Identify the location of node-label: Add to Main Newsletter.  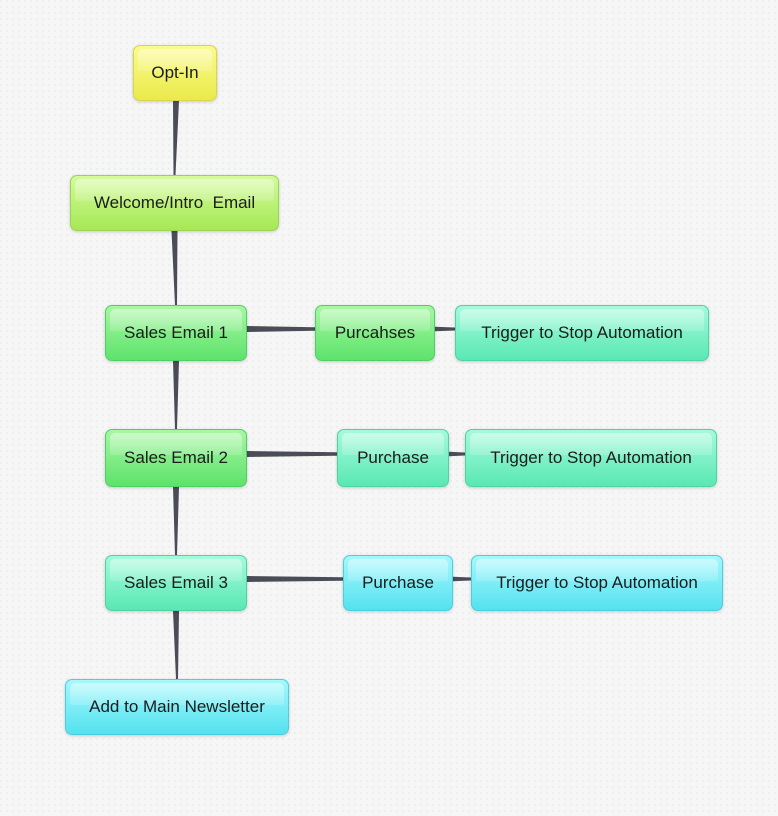
(177, 706).